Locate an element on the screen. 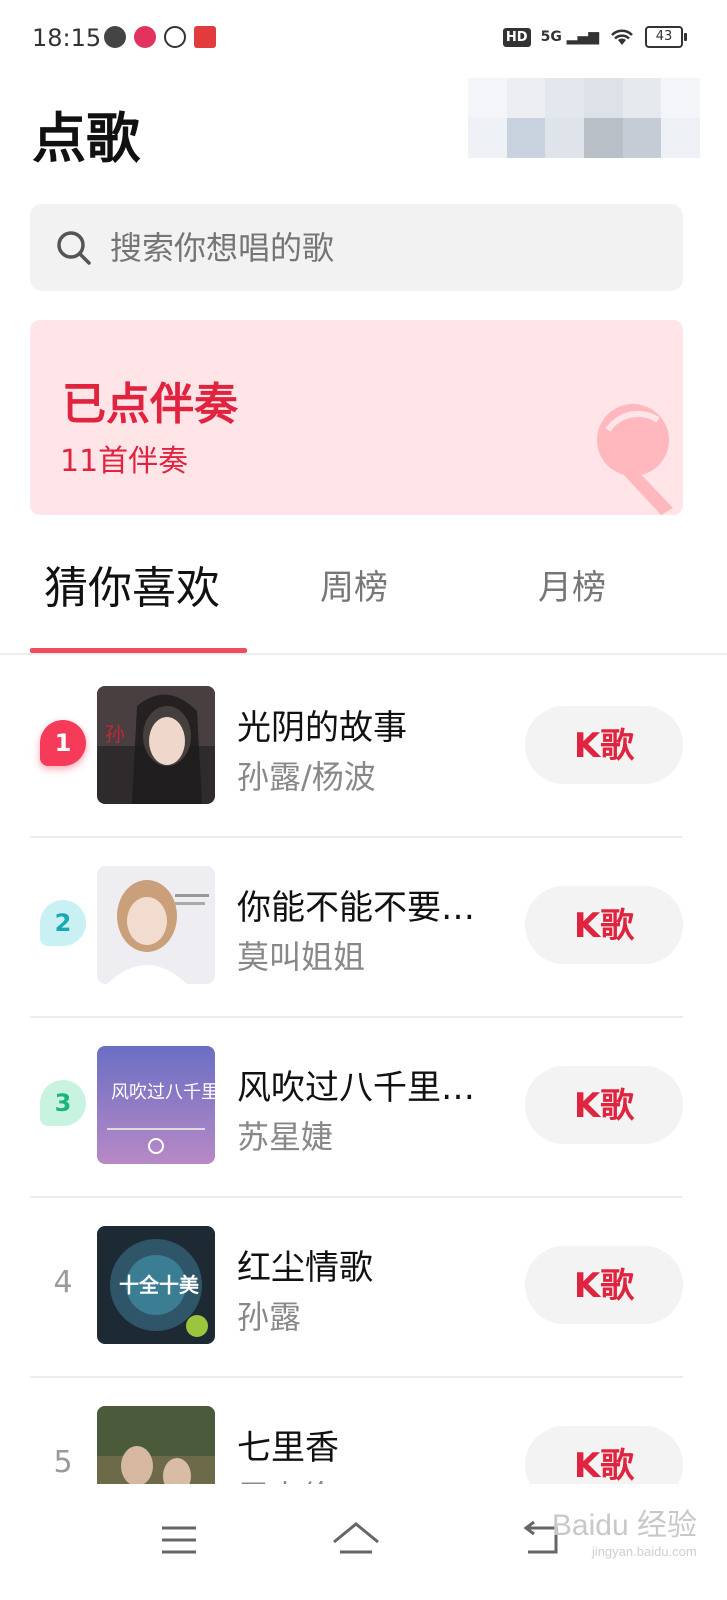 The image size is (727, 1600). tab-weekly-chart: 周榜 is located at coordinates (354, 584).